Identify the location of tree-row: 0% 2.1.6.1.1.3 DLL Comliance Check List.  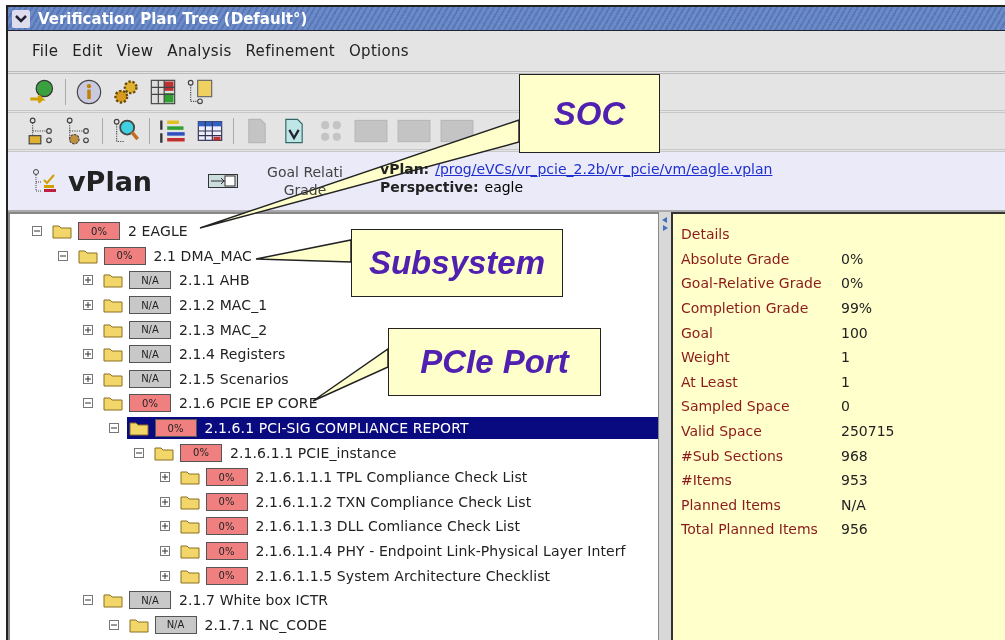
(349, 526).